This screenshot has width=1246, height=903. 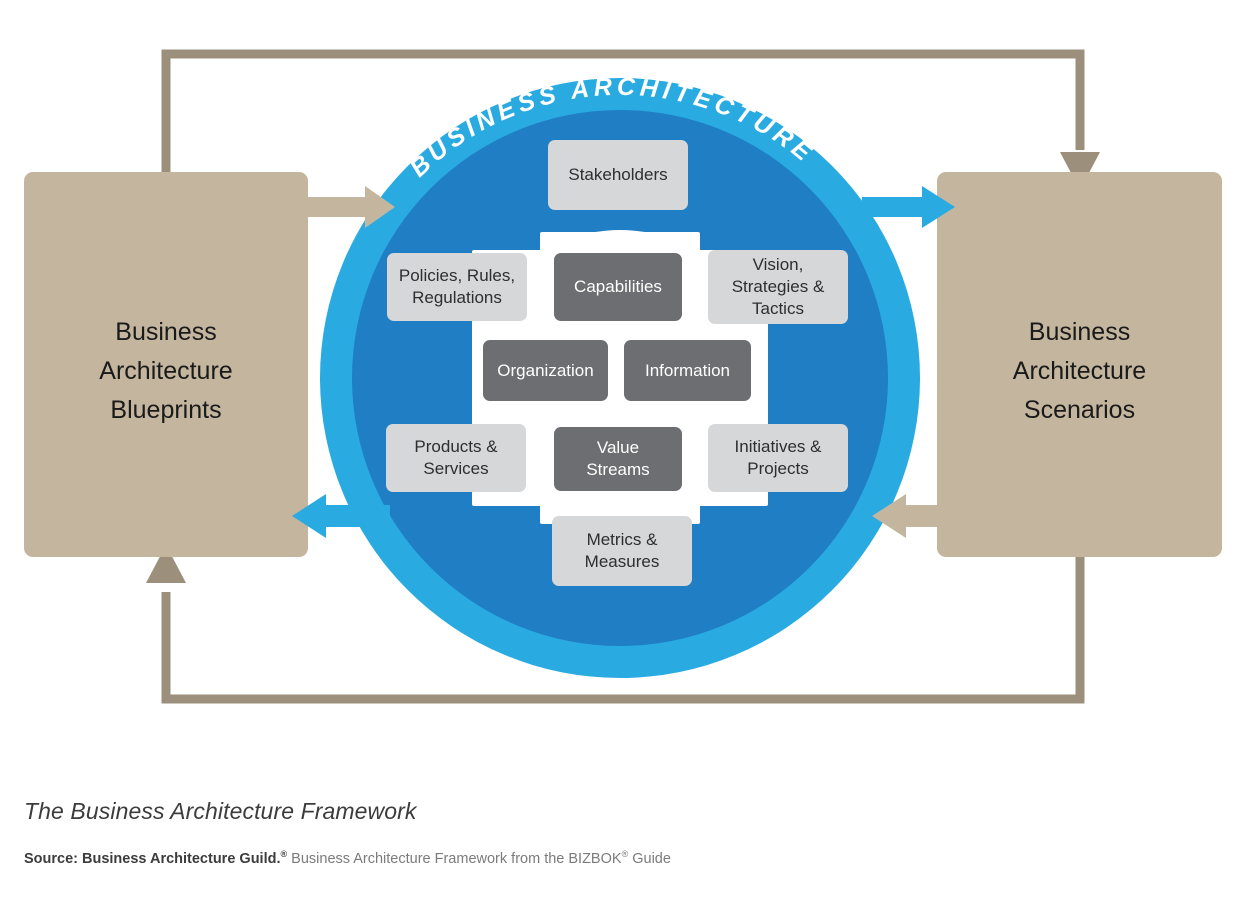 I want to click on tile-organization: Organization, so click(x=545, y=370).